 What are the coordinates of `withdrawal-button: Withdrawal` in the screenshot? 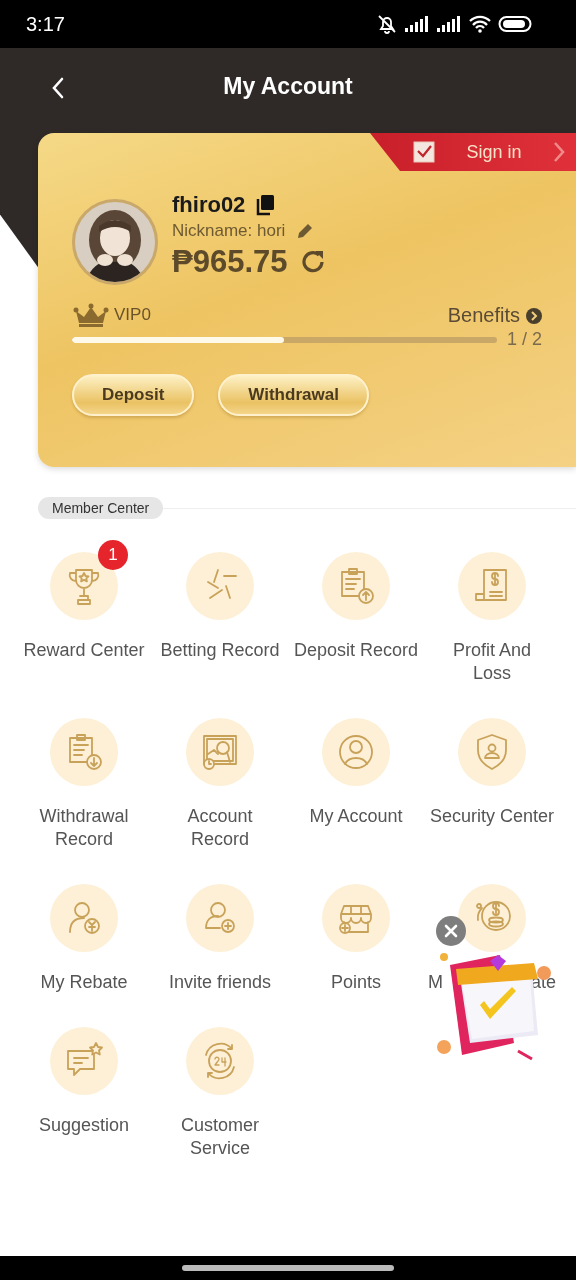 It's located at (293, 395).